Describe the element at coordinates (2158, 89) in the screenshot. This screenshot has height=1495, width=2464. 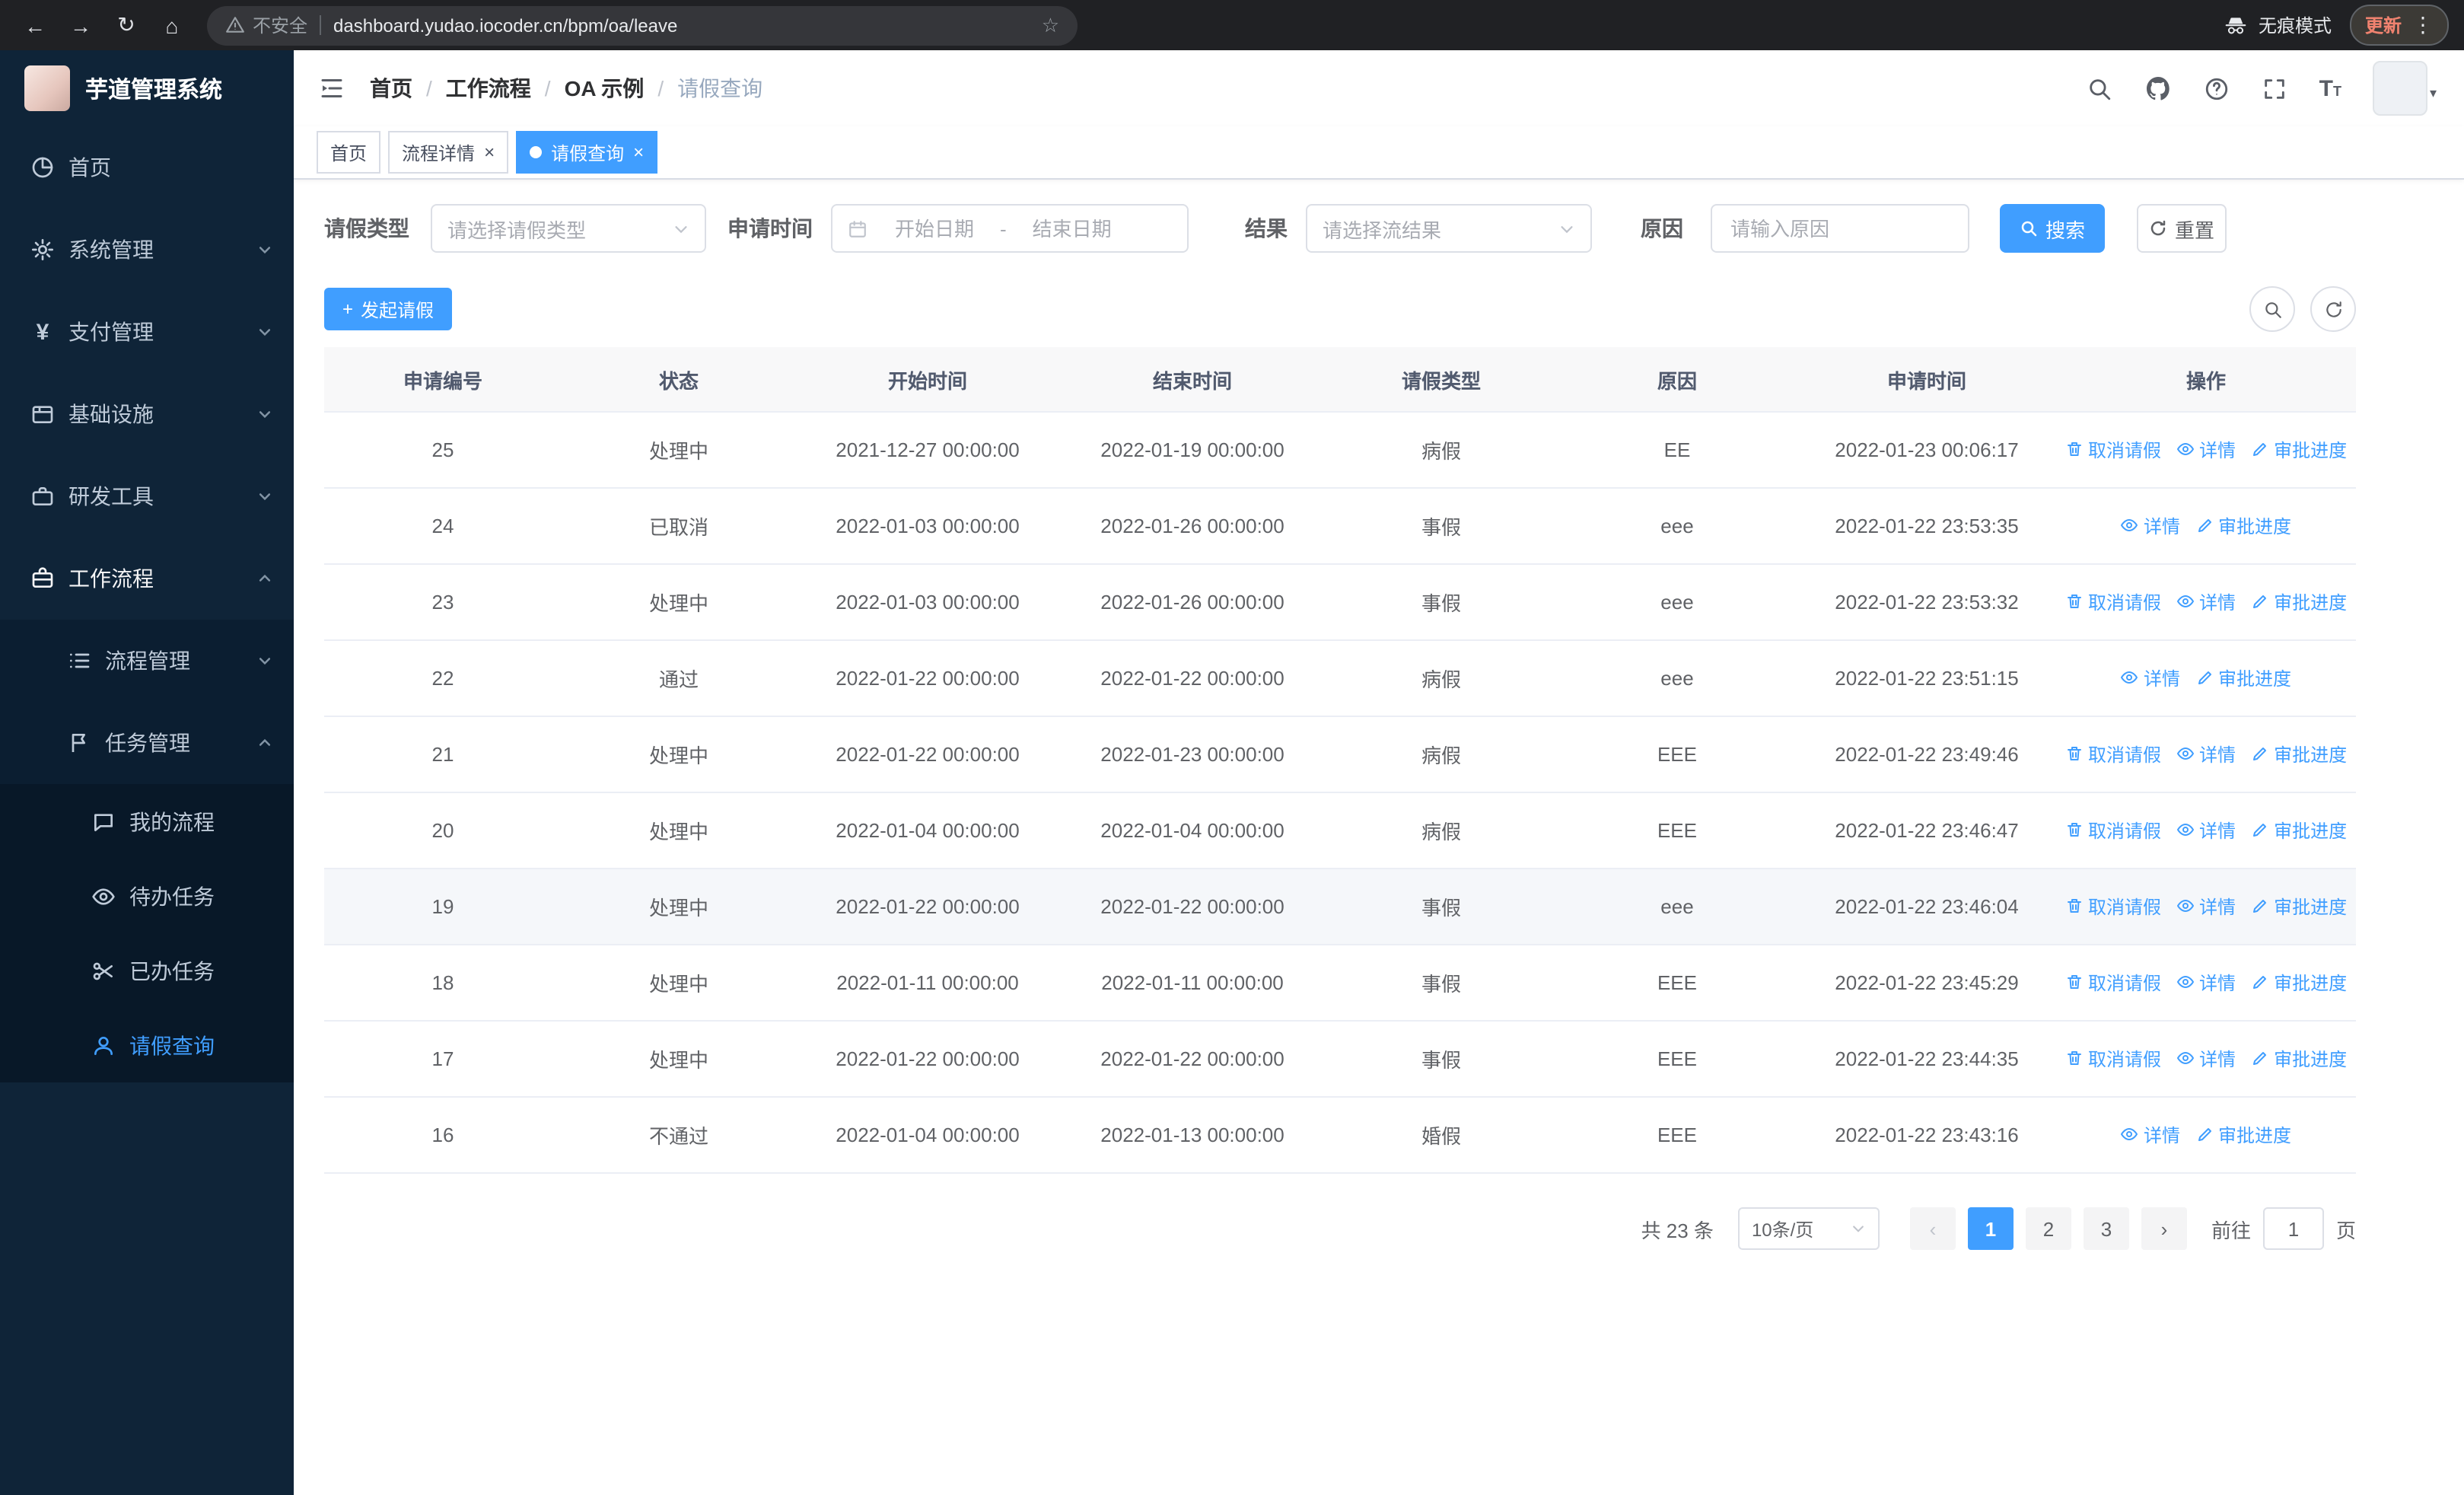
I see `github-button` at that location.